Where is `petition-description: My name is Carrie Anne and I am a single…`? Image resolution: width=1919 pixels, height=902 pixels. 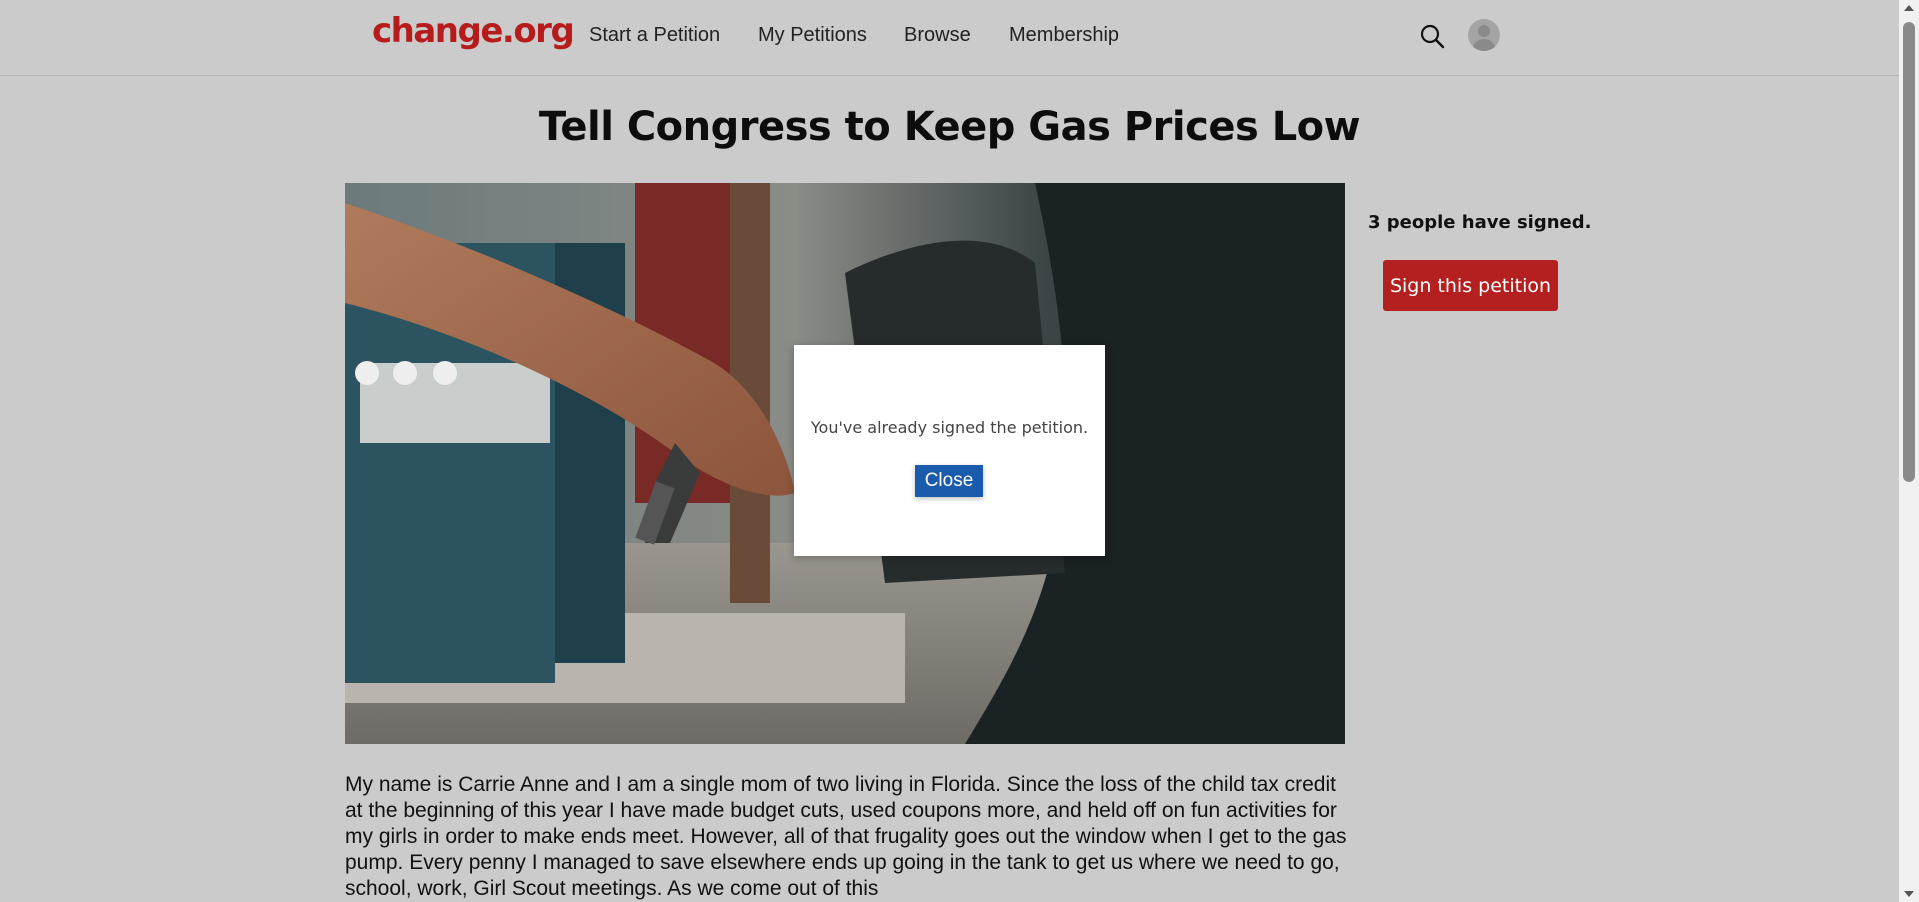
petition-description: My name is Carrie Anne and I am a single… is located at coordinates (846, 836).